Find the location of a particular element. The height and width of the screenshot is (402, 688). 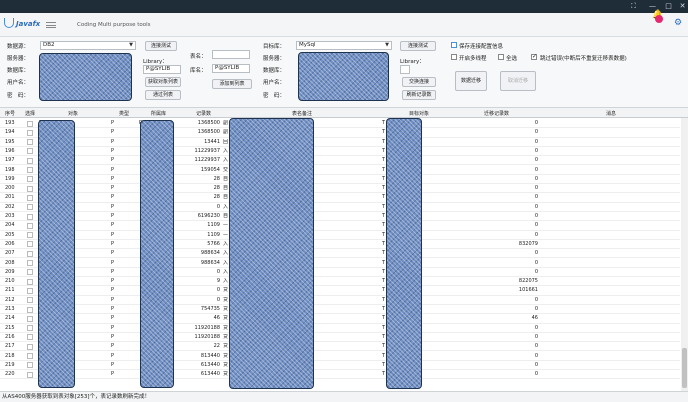

source-test-button: 连接测试 is located at coordinates (161, 46).